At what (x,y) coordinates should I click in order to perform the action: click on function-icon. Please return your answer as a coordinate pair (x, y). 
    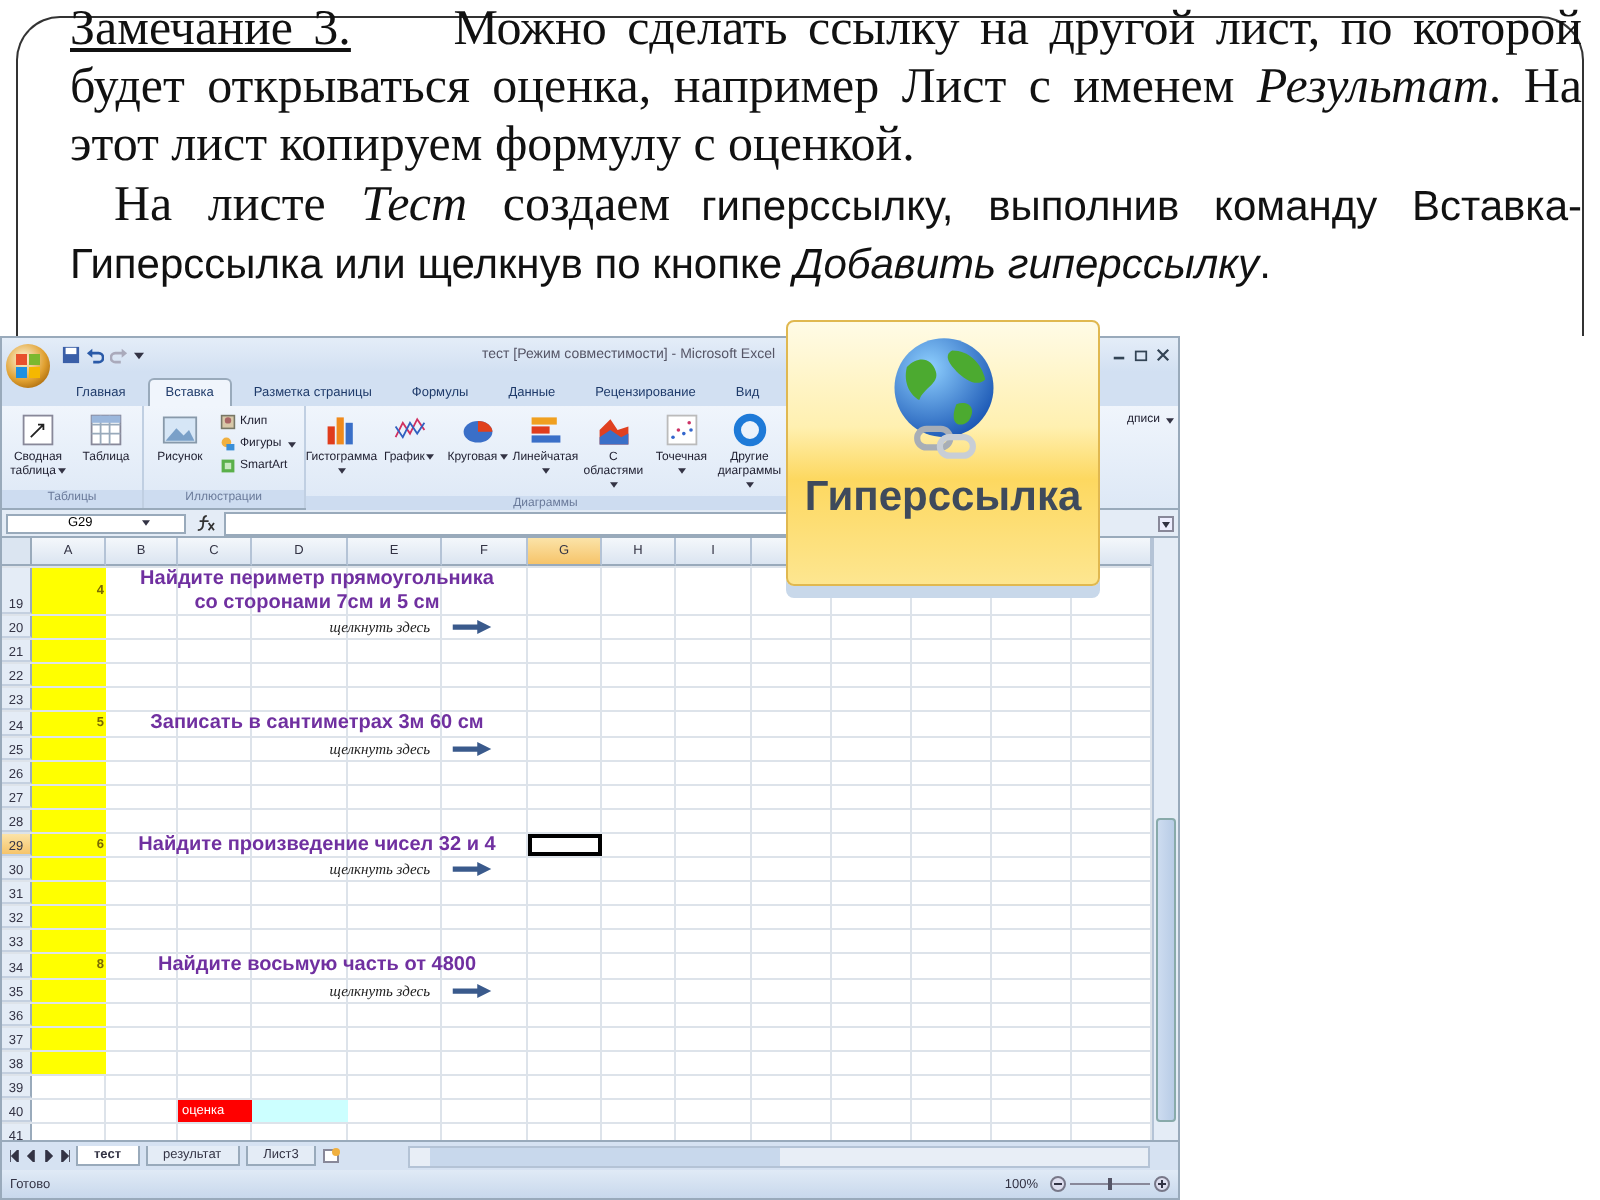
    Looking at the image, I should click on (205, 523).